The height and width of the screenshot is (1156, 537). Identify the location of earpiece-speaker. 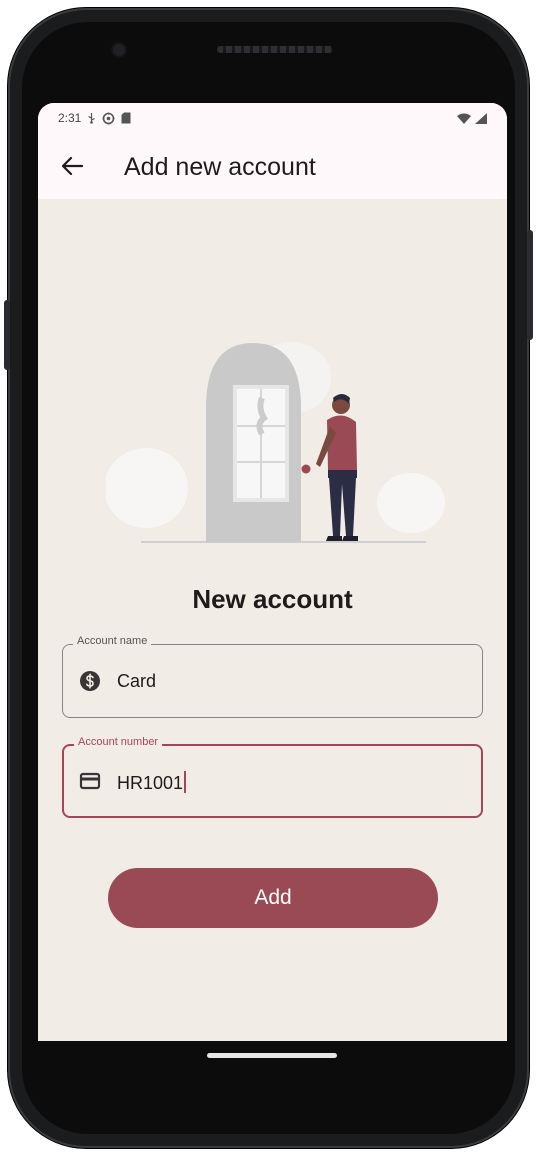
(275, 49).